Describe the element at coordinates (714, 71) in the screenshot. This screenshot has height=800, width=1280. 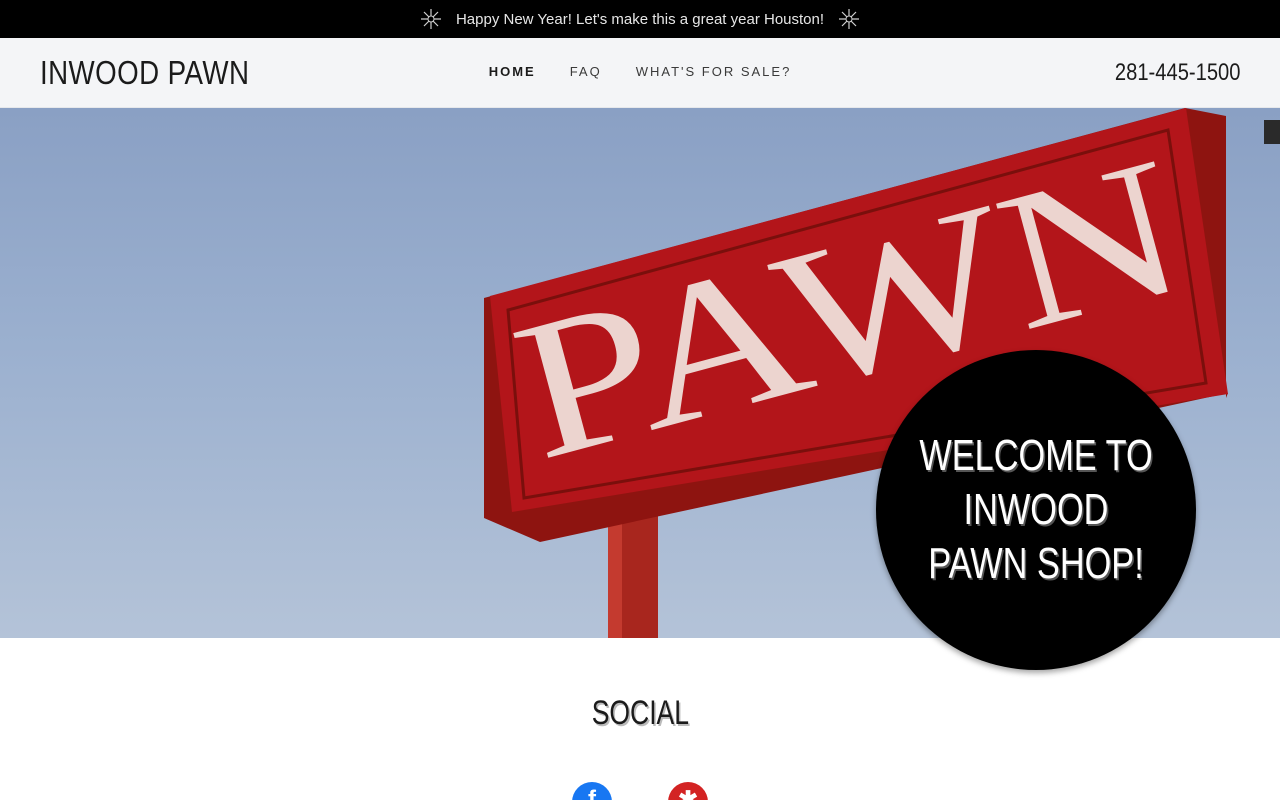
I see `nav-whats-for-sale: WHAT'S FOR SALE?` at that location.